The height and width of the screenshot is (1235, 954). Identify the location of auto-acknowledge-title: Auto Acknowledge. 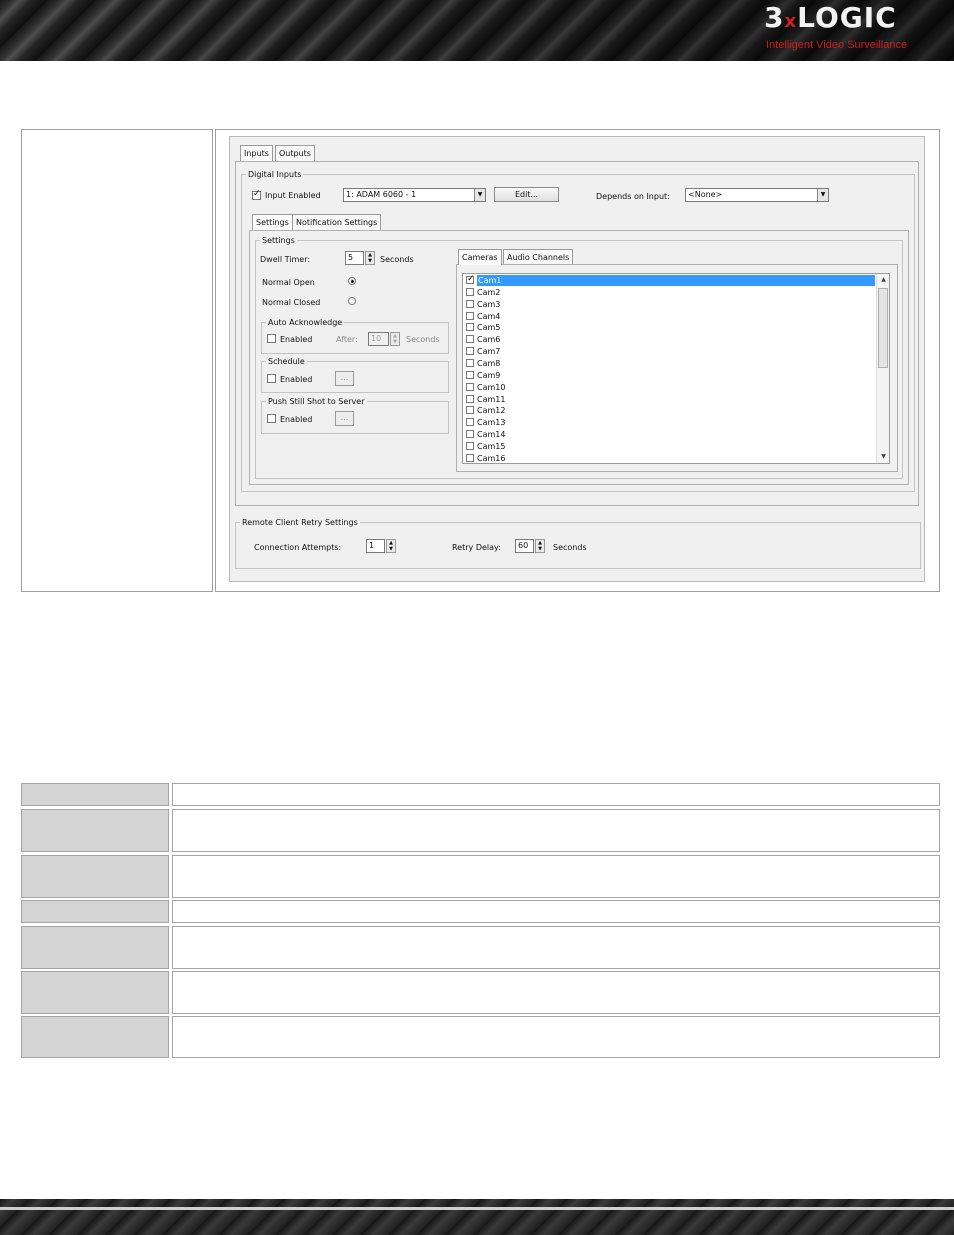
(305, 322).